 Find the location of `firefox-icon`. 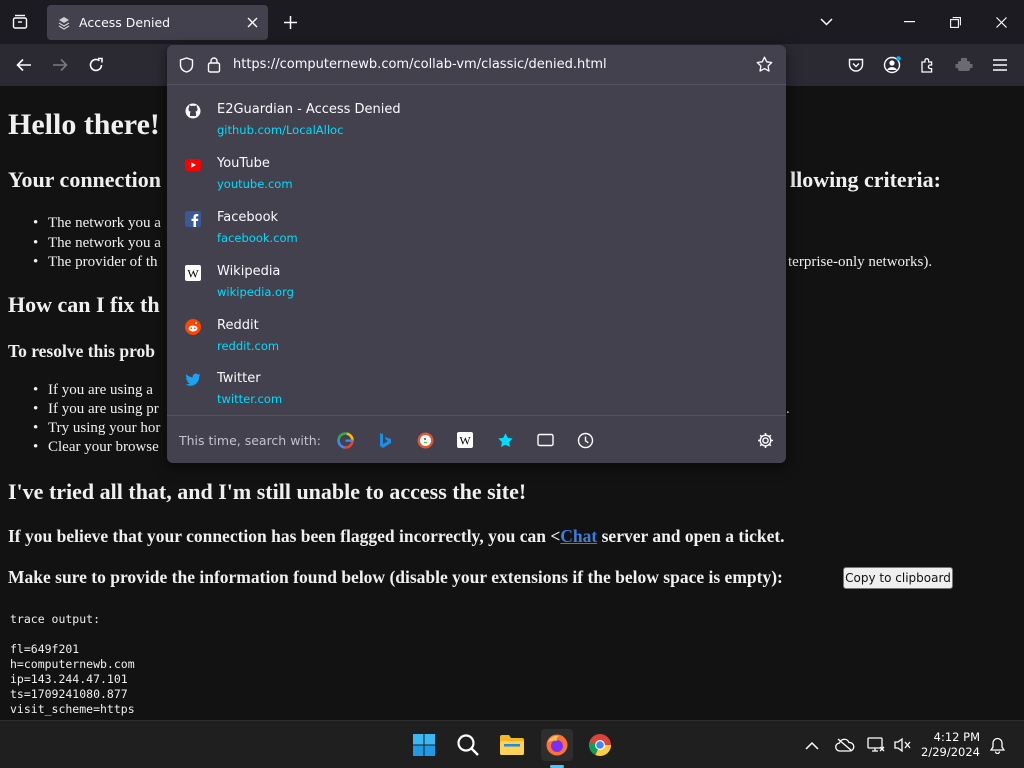

firefox-icon is located at coordinates (557, 745).